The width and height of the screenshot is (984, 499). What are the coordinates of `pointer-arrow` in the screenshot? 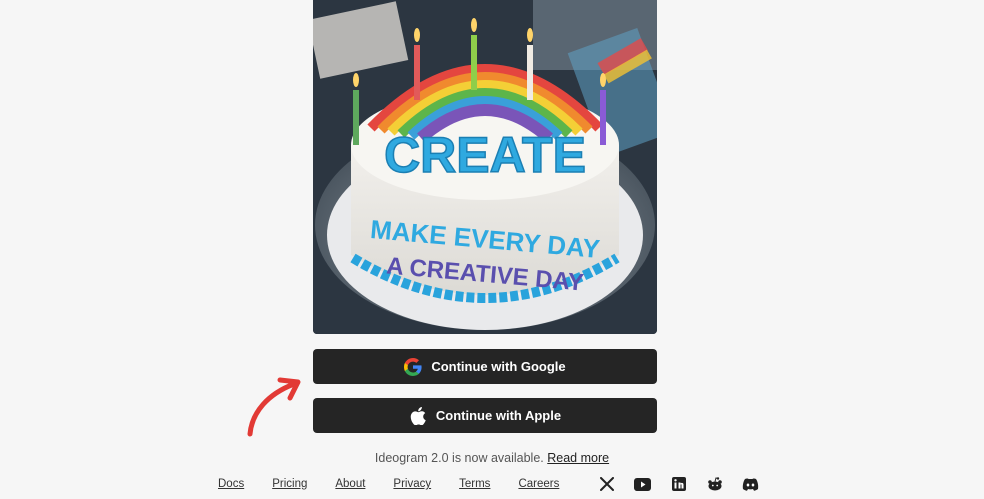 It's located at (274, 407).